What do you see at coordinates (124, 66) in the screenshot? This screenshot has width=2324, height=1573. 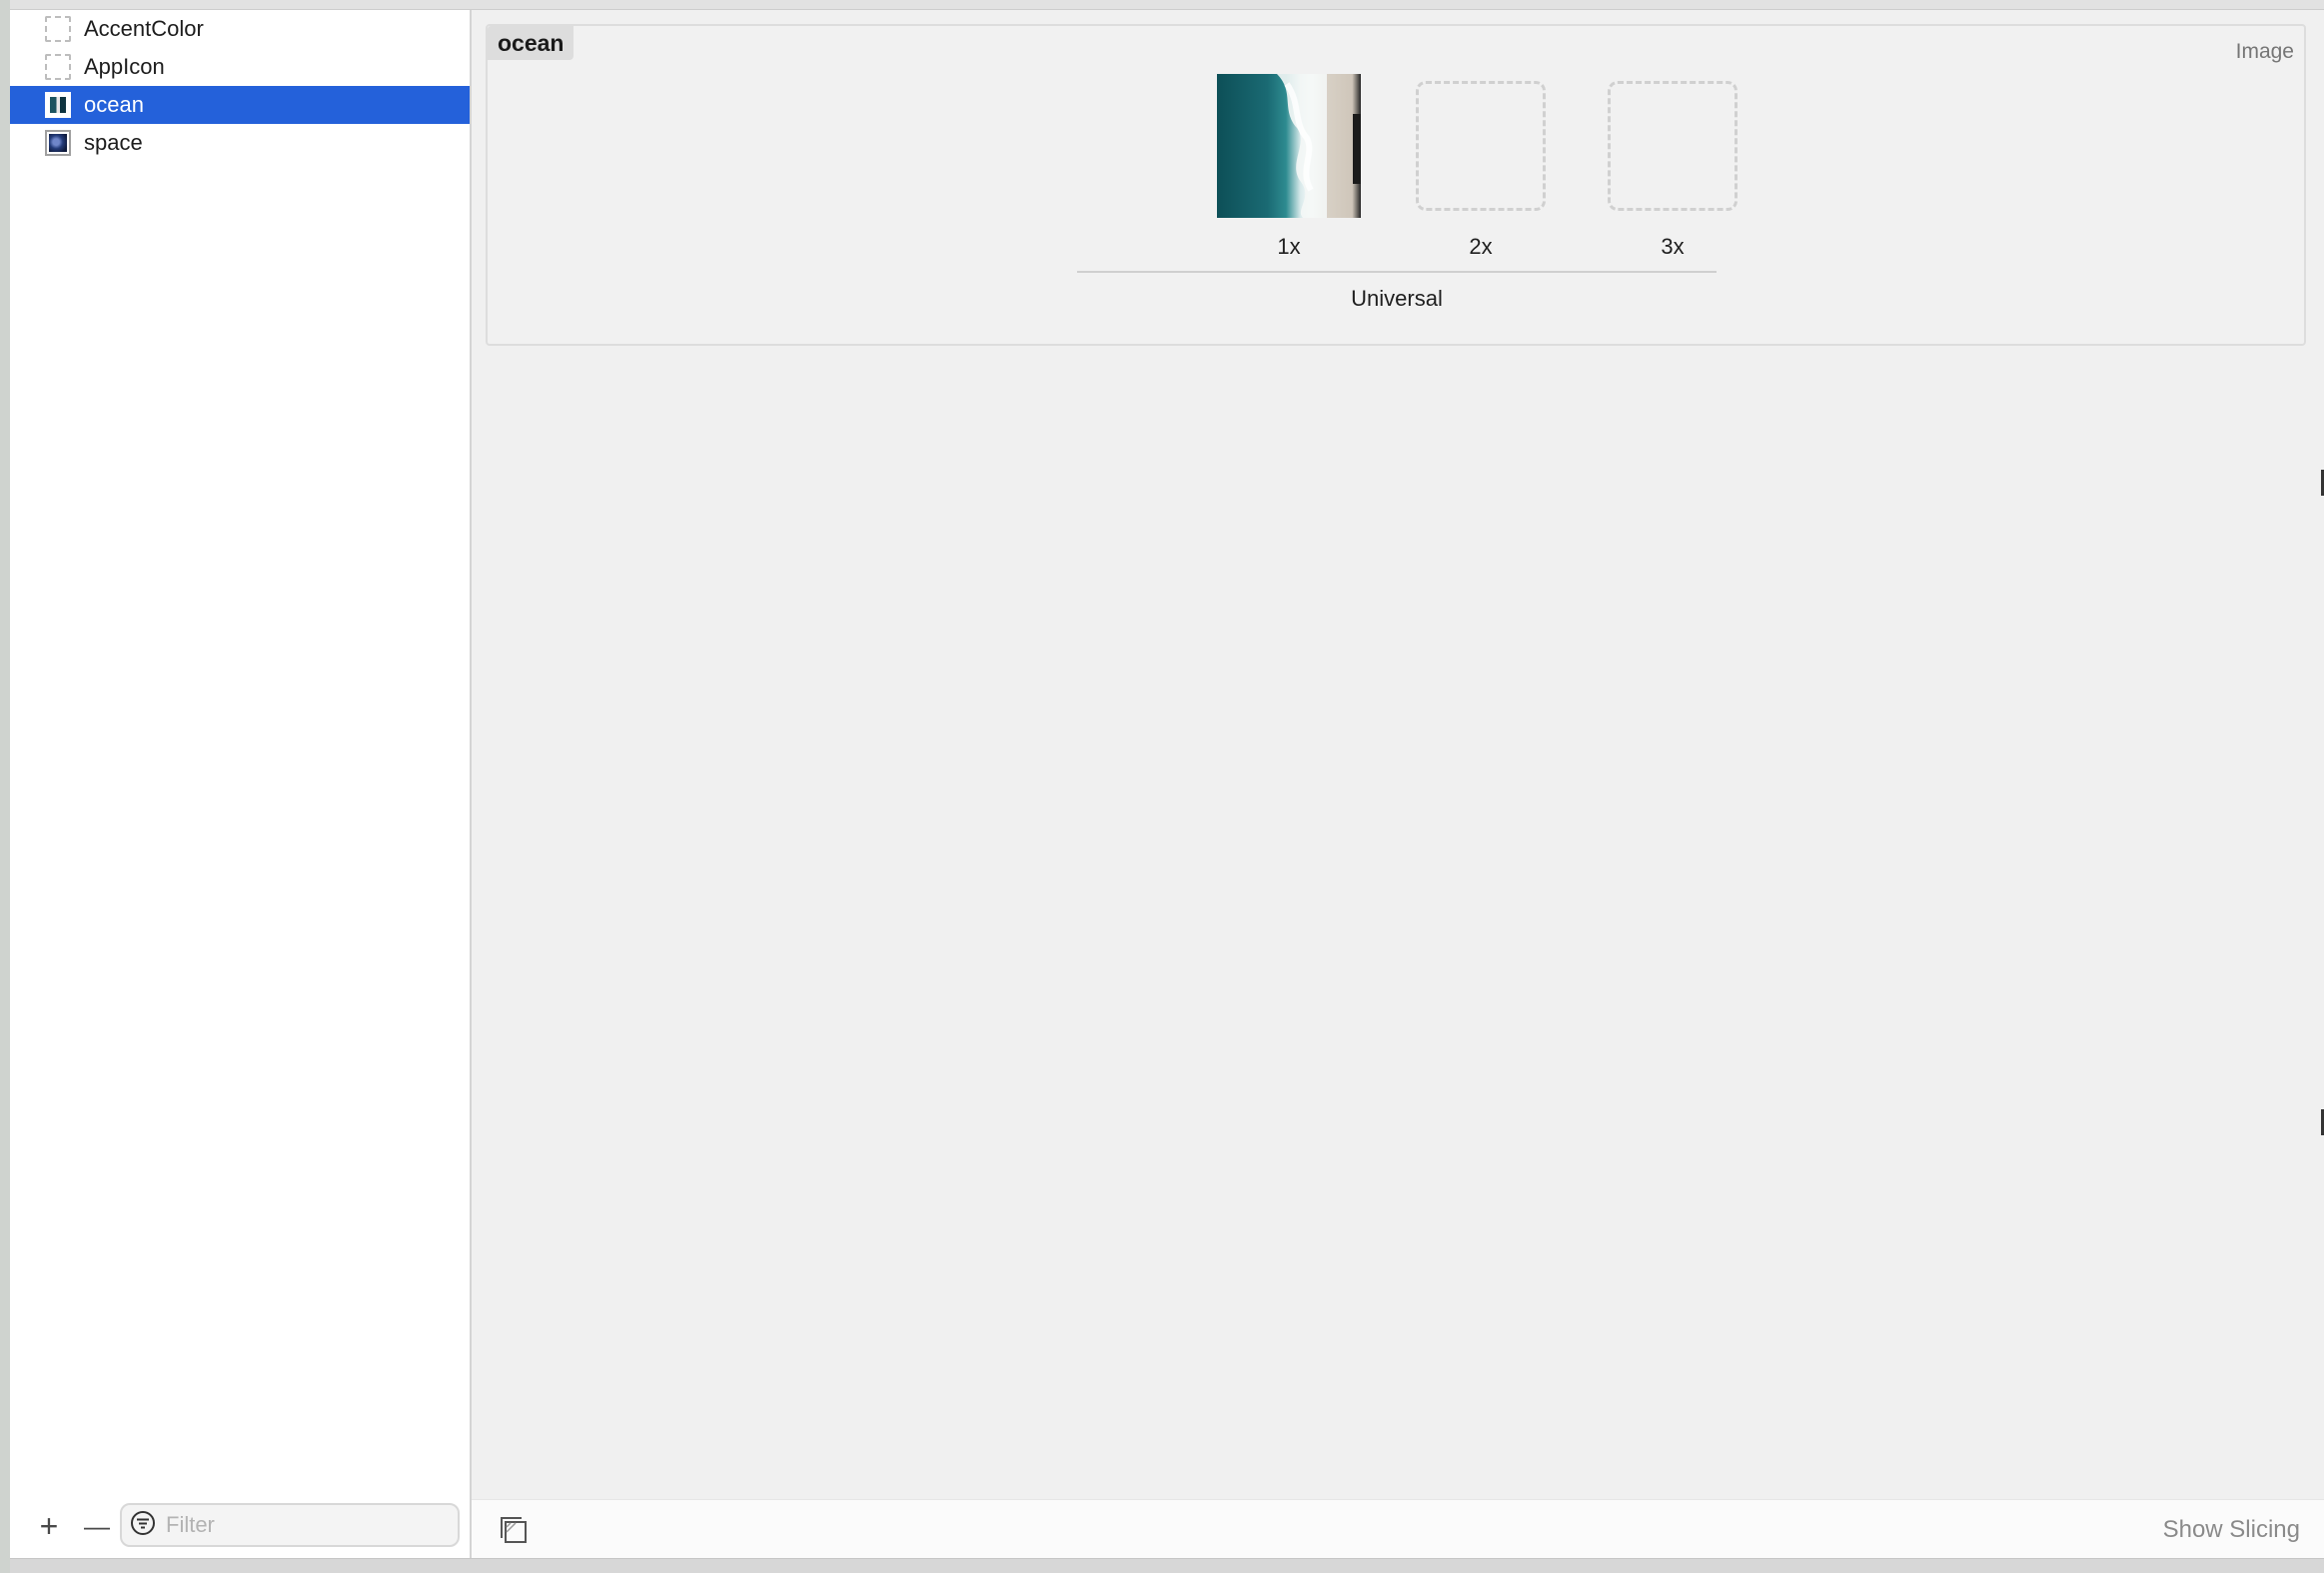 I see `asset-item-label: AppIcon` at bounding box center [124, 66].